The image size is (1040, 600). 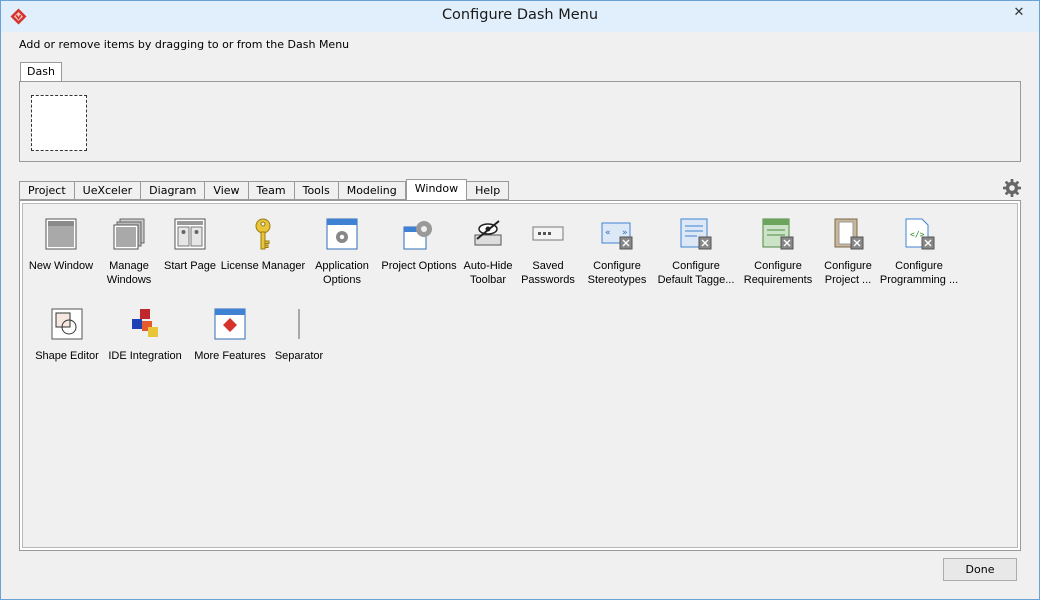 I want to click on title-bar: Configure Dash Menu ✕, so click(x=520, y=16).